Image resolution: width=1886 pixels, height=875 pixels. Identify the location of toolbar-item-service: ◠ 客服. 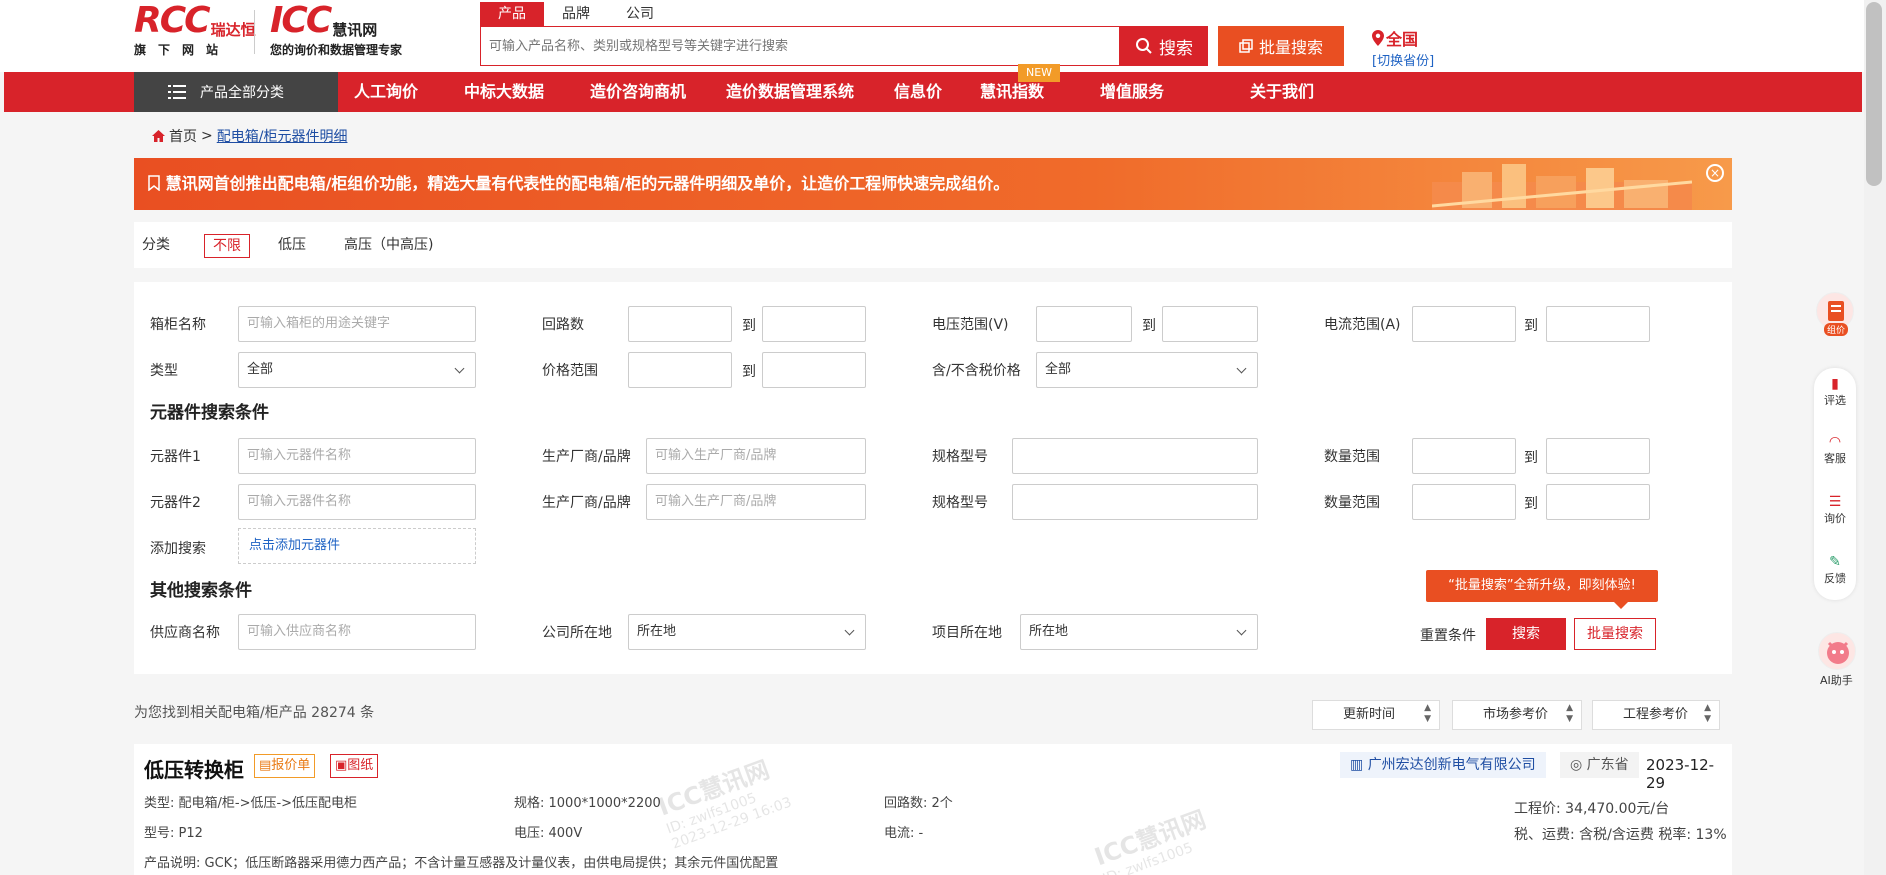
(1835, 450).